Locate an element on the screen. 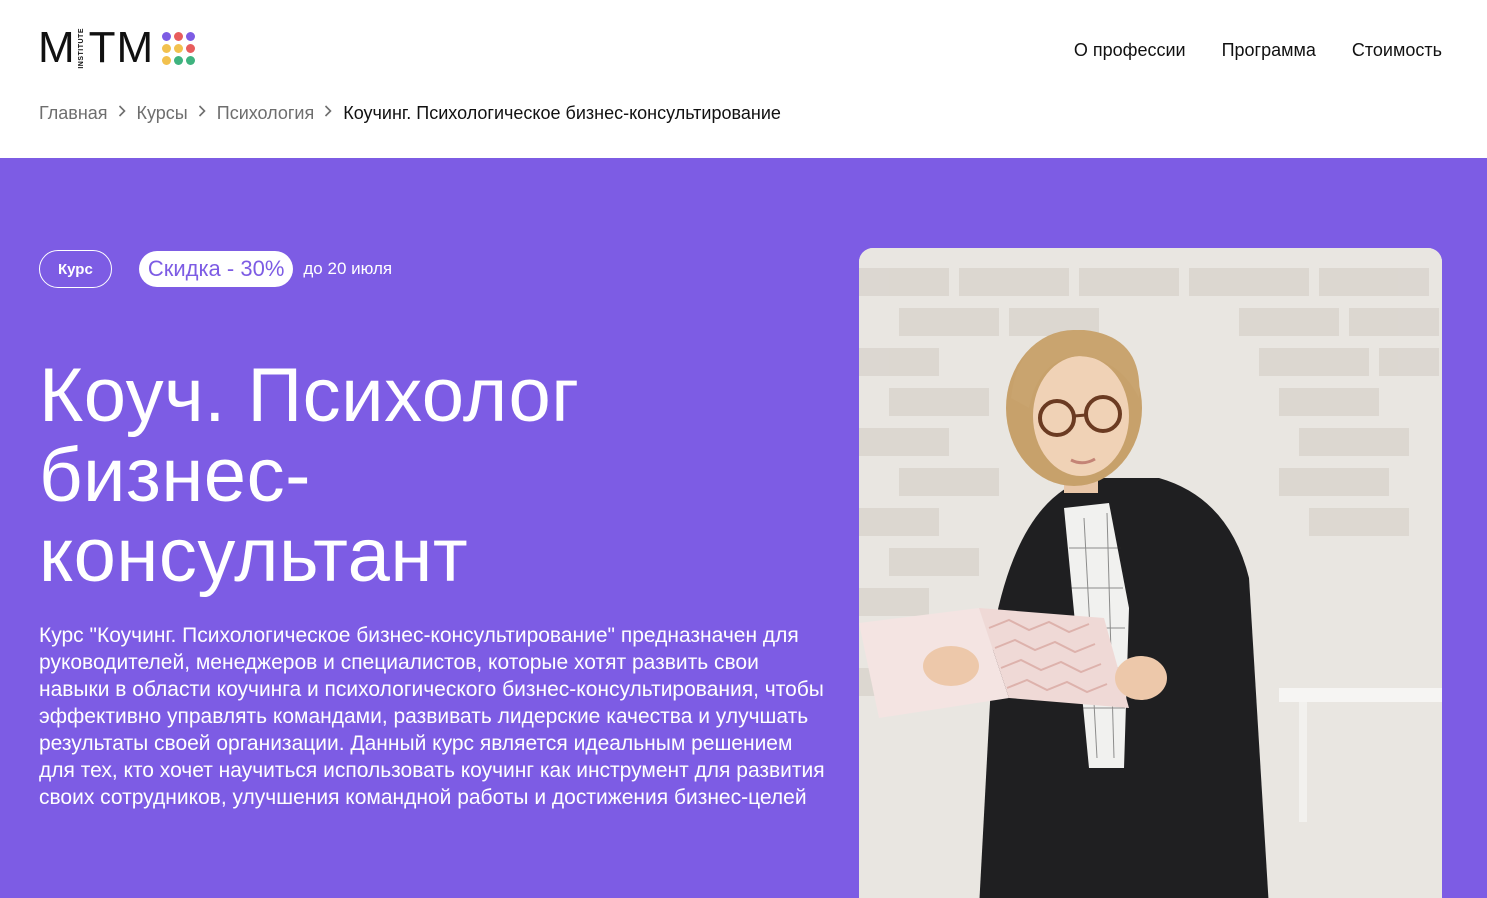 Image resolution: width=1487 pixels, height=898 pixels. title-line: бизнес- is located at coordinates (175, 475).